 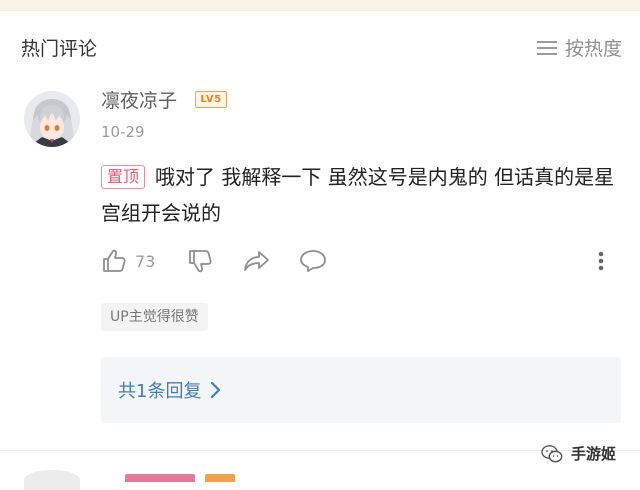 What do you see at coordinates (128, 261) in the screenshot?
I see `like-button: 73` at bounding box center [128, 261].